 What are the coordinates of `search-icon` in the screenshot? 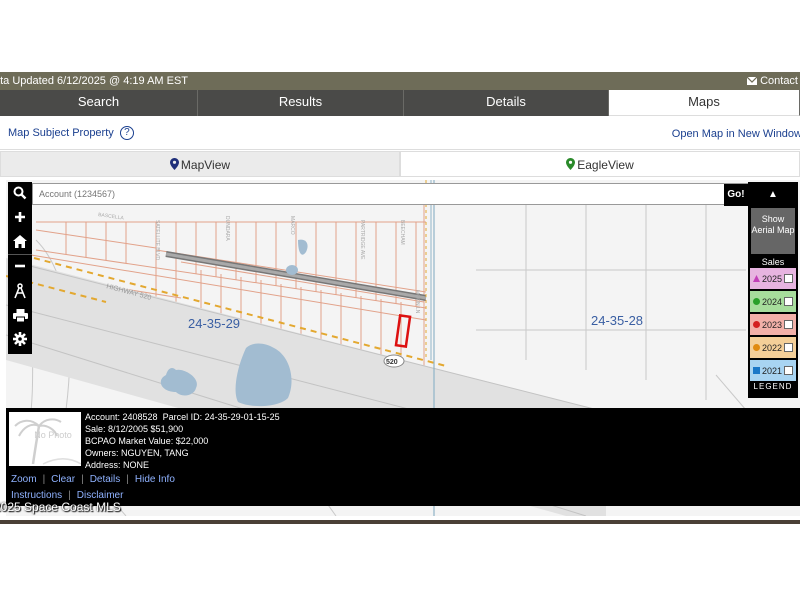 It's located at (20, 193).